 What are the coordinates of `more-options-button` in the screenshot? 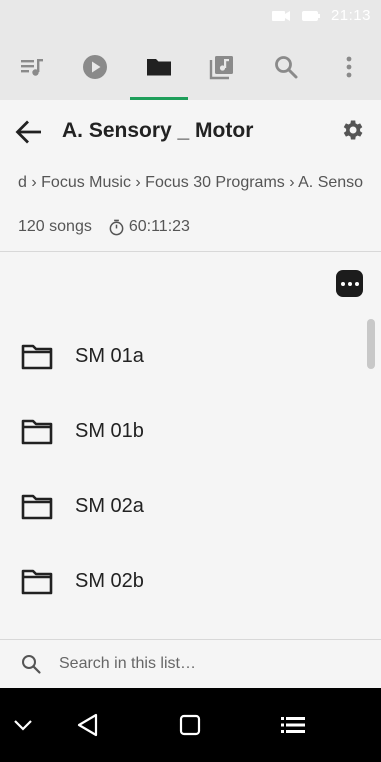 It's located at (349, 283).